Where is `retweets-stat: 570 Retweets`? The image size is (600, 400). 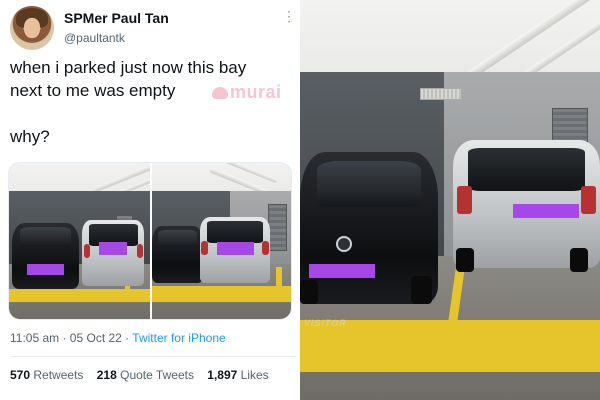
retweets-stat: 570 Retweets is located at coordinates (46, 375).